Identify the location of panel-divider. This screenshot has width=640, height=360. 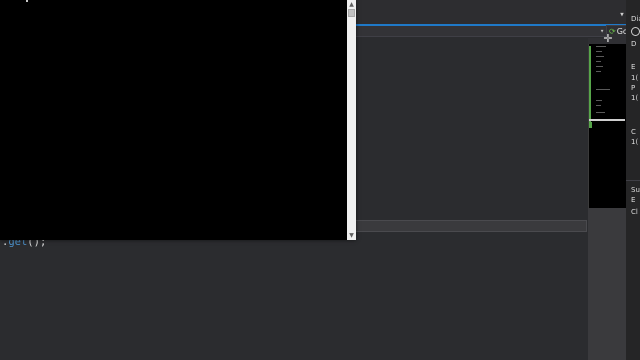
(633, 180).